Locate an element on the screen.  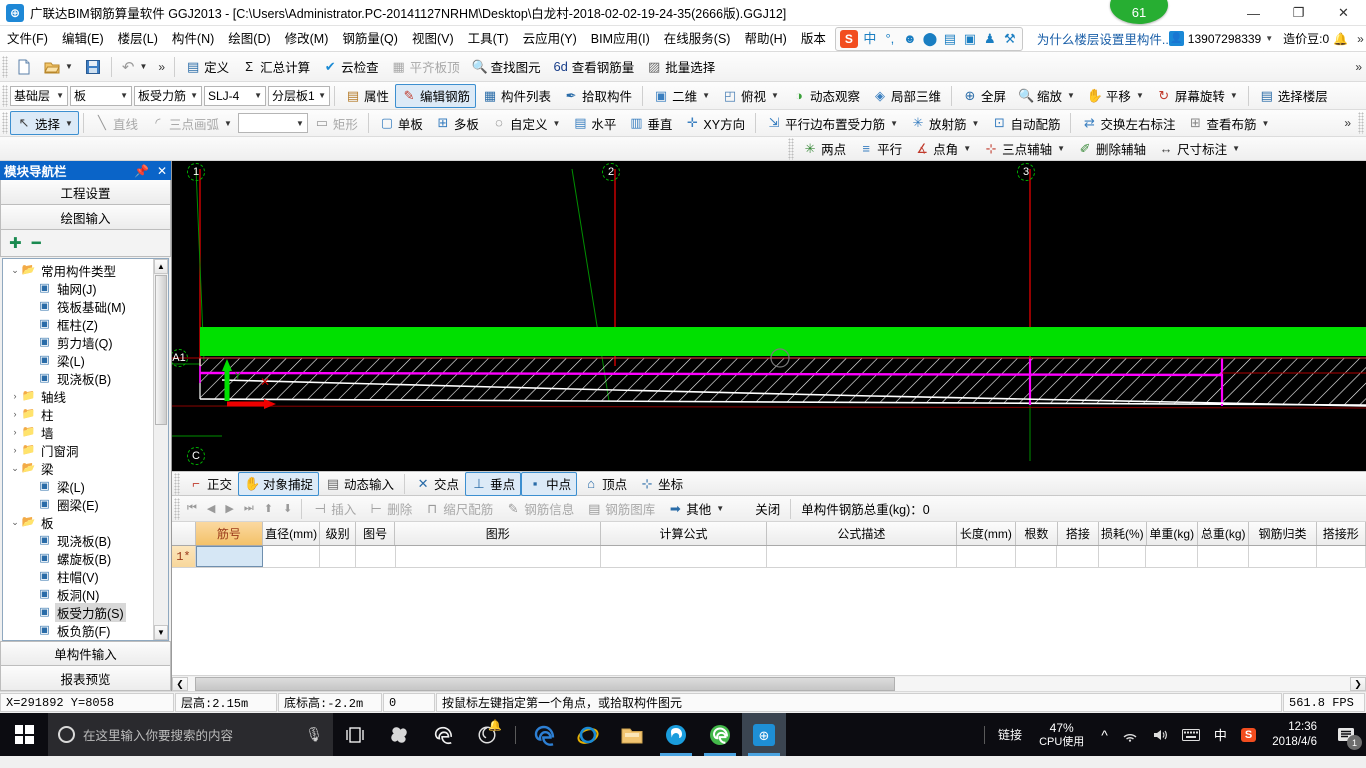
drawing-input-button: 绘图输入 is located at coordinates (85, 217).